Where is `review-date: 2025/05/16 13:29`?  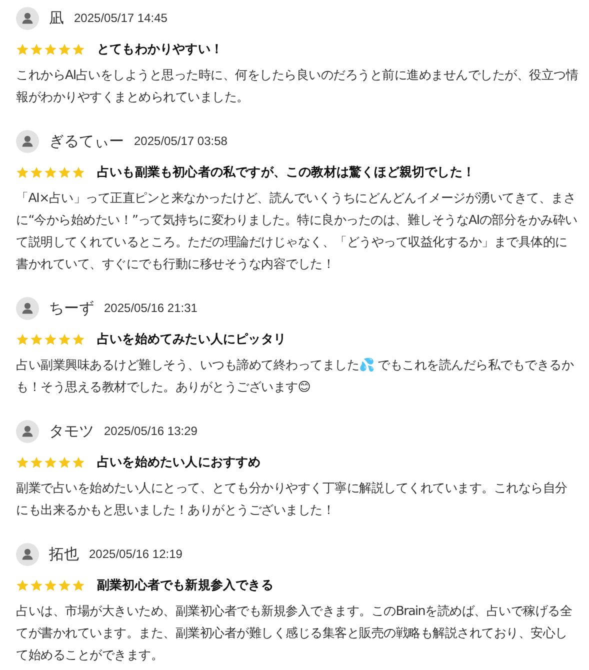 review-date: 2025/05/16 13:29 is located at coordinates (151, 431).